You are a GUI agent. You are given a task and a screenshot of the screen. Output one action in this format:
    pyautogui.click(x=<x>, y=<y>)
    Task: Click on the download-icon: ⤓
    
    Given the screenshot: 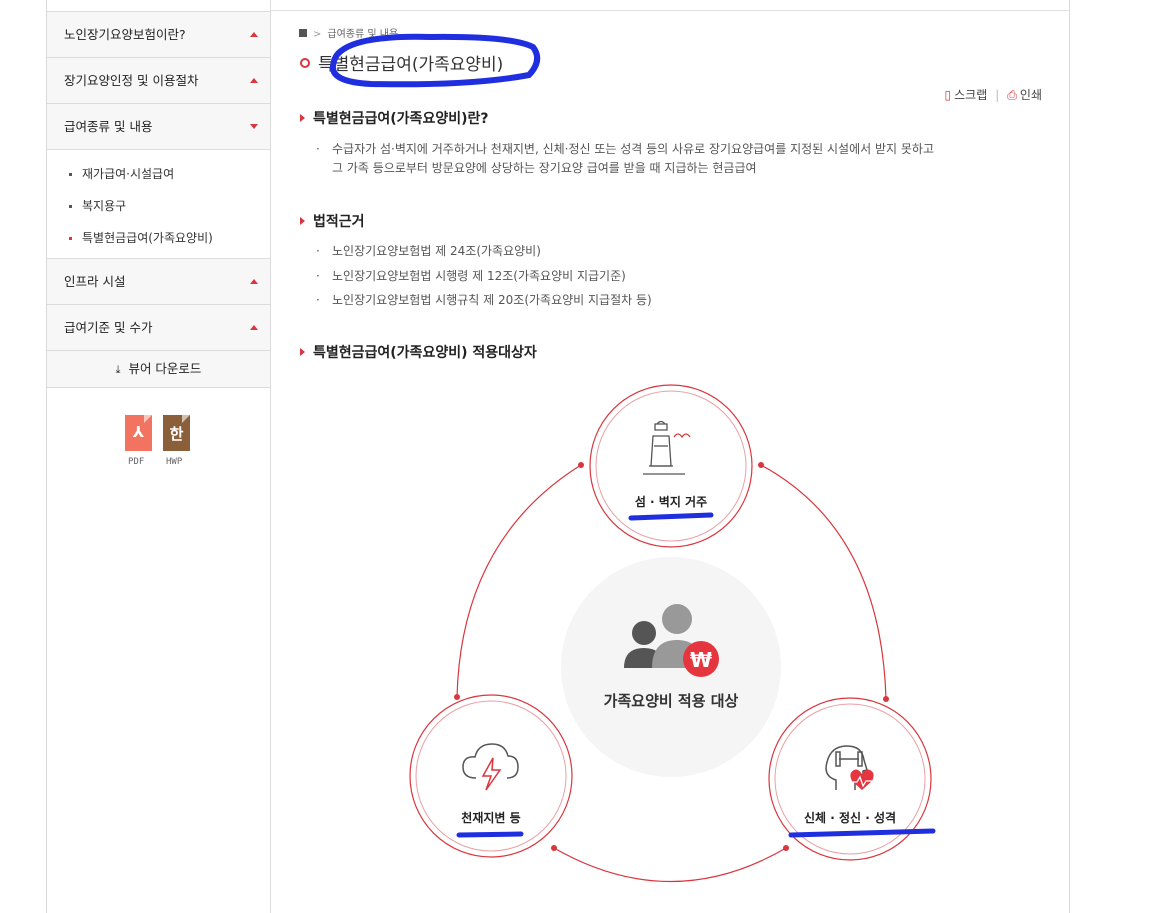 What is the action you would take?
    pyautogui.click(x=118, y=369)
    